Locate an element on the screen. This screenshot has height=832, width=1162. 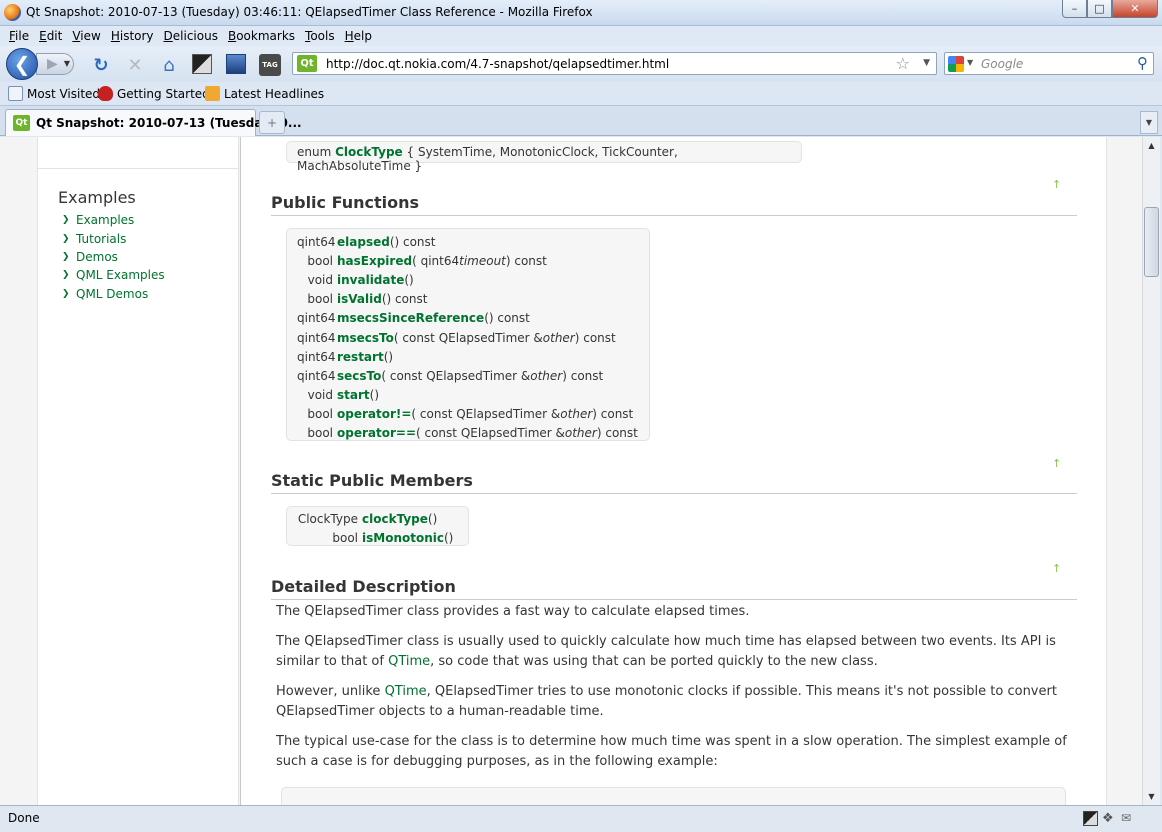
home-icon: ⌂ is located at coordinates (169, 65).